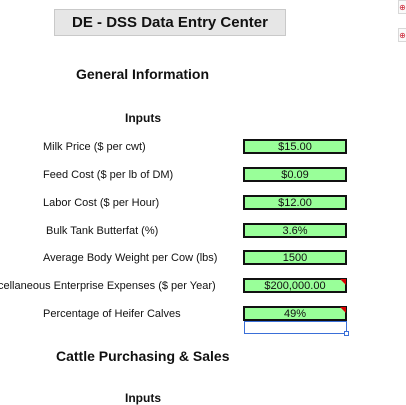  I want to click on section-cattle-title: Cattle Purchasing & Sales, so click(143, 356).